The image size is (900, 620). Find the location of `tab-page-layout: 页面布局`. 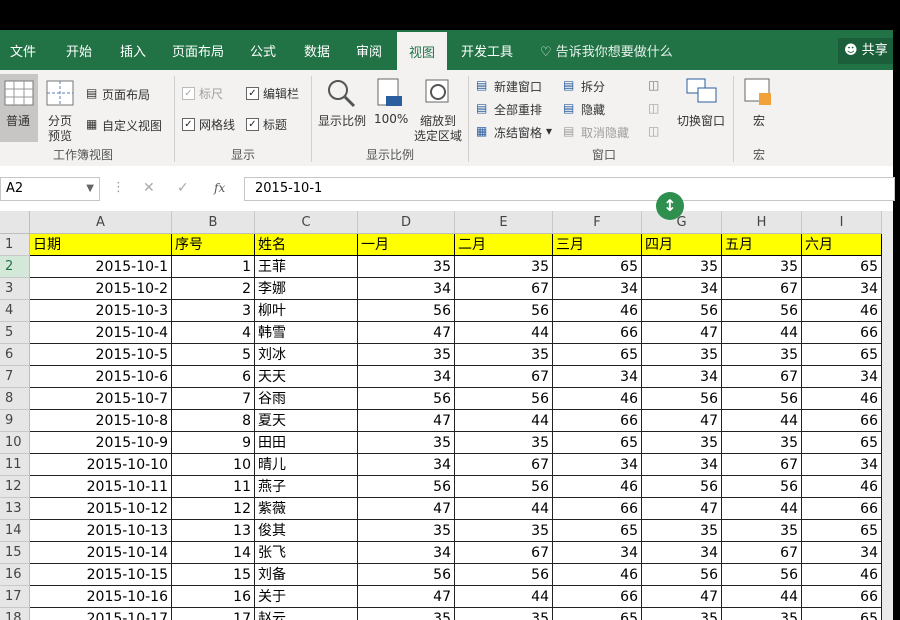

tab-page-layout: 页面布局 is located at coordinates (198, 50).